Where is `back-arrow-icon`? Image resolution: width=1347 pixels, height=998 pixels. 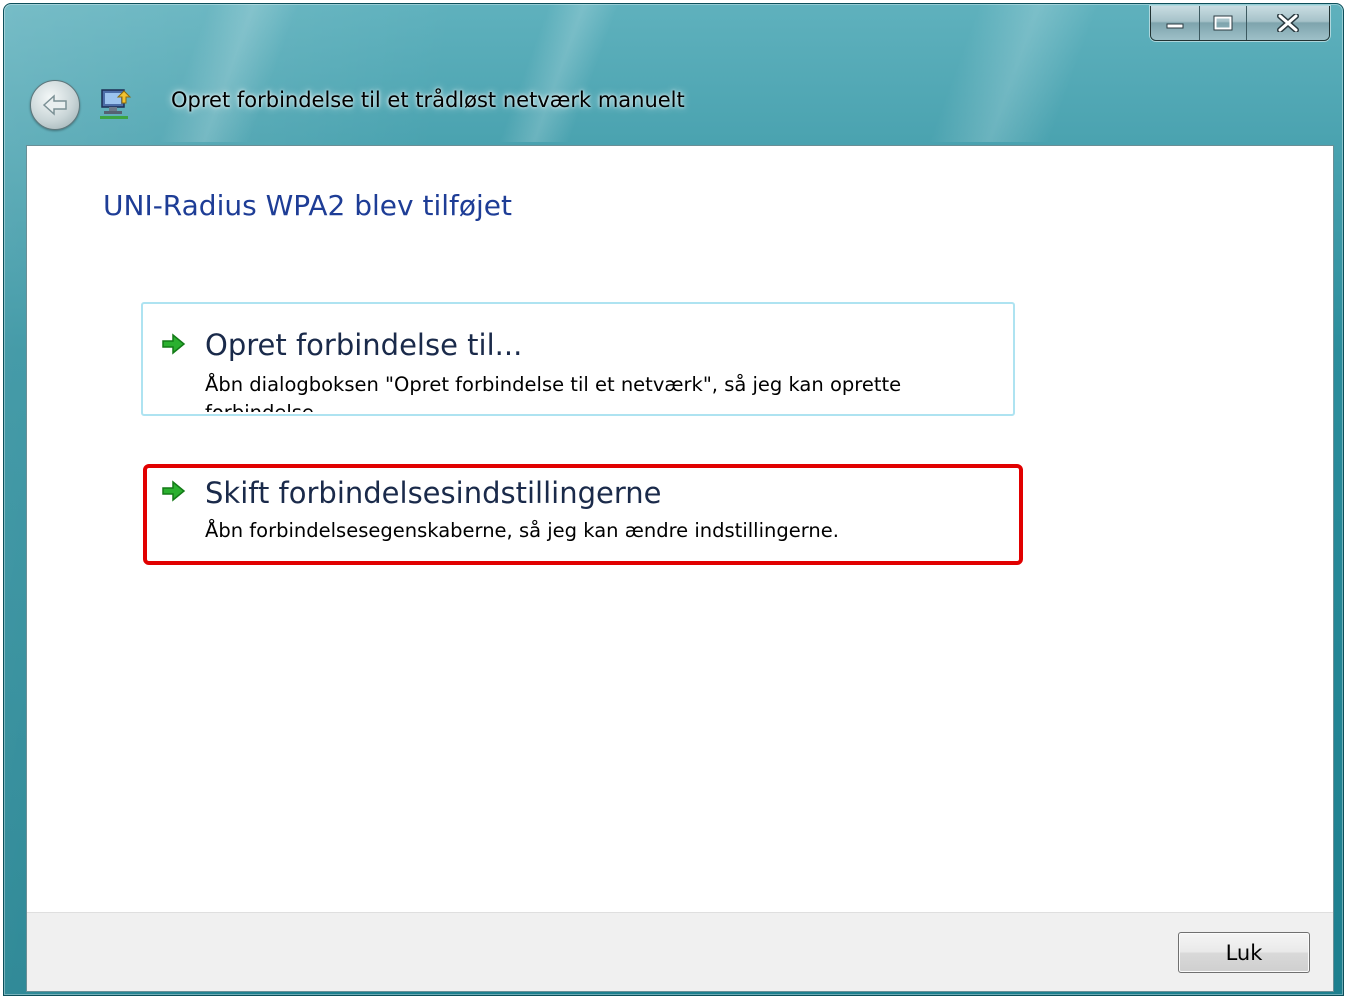
back-arrow-icon is located at coordinates (54, 105).